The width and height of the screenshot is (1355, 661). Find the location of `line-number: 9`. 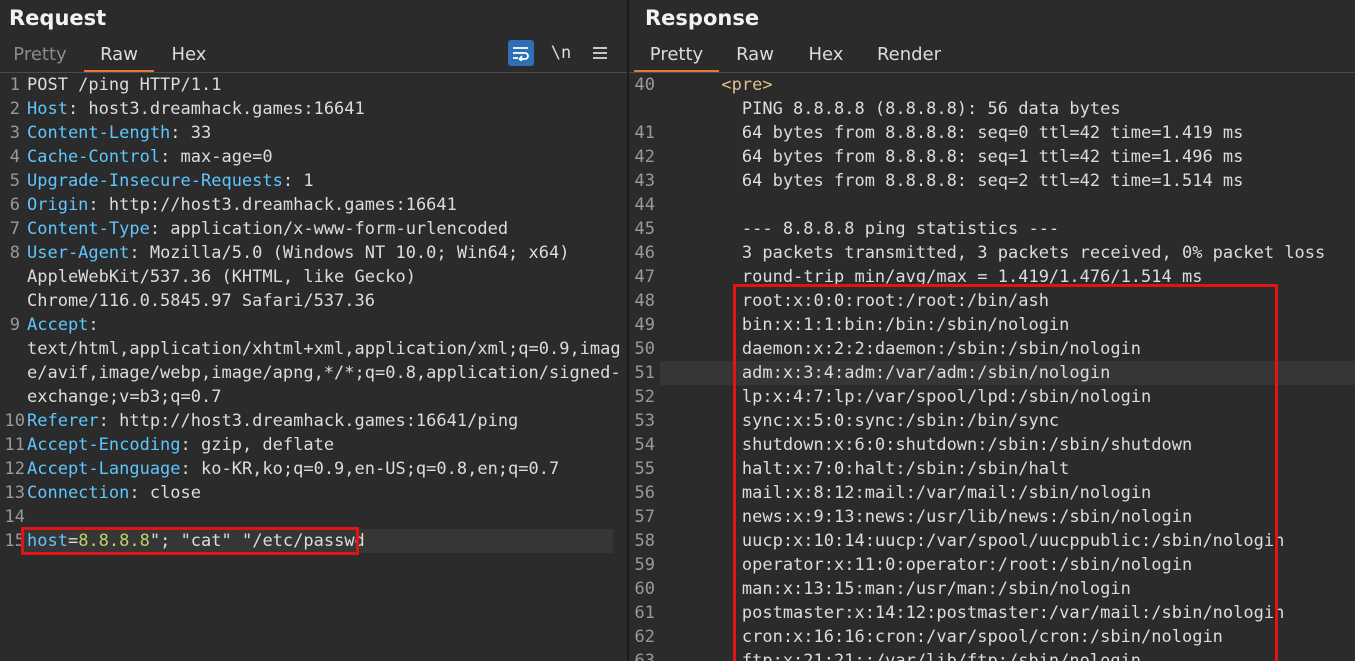

line-number: 9 is located at coordinates (14, 325).